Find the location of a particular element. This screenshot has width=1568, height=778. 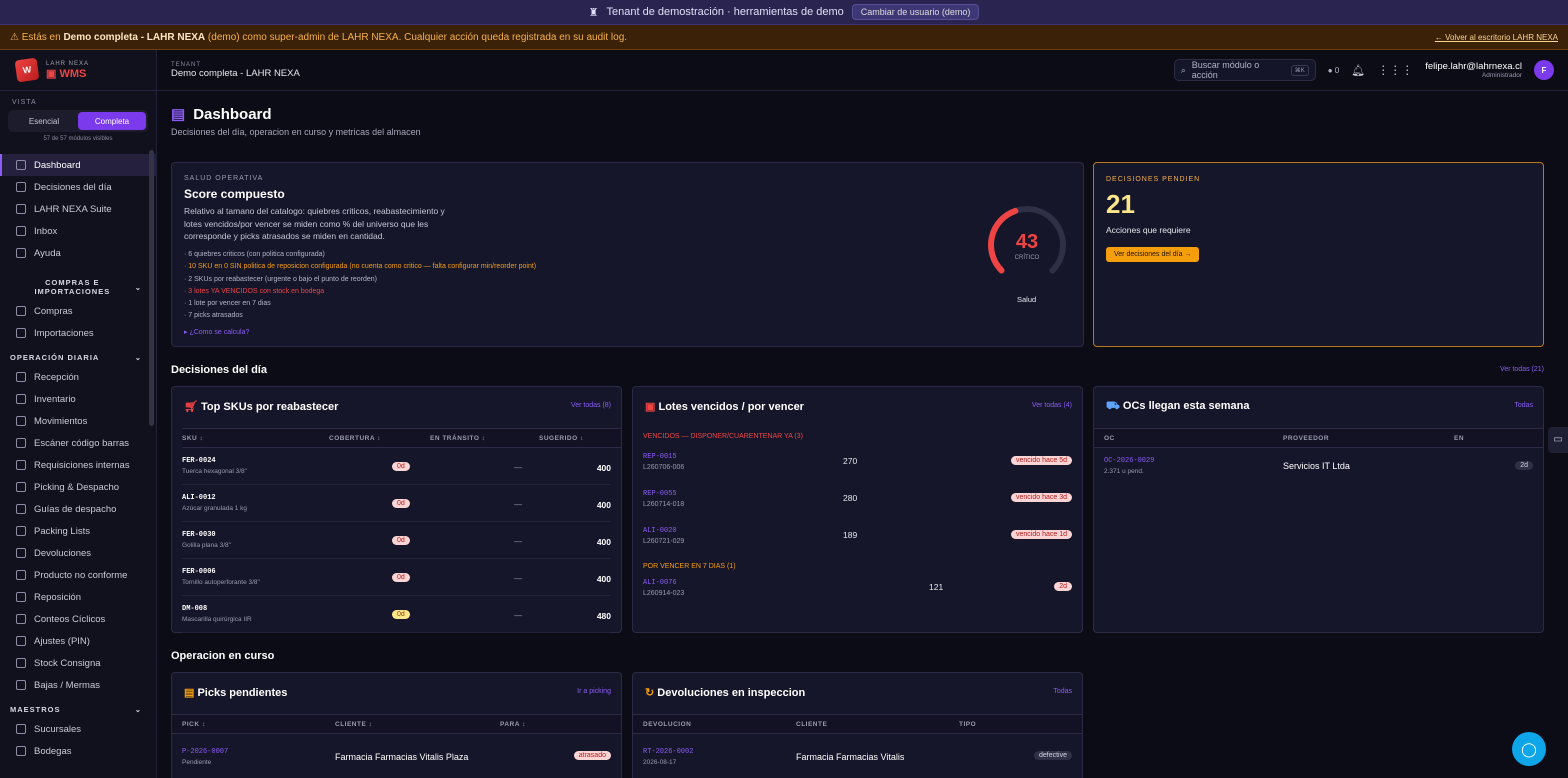

vista-esencial-button: Esencial is located at coordinates (44, 121).